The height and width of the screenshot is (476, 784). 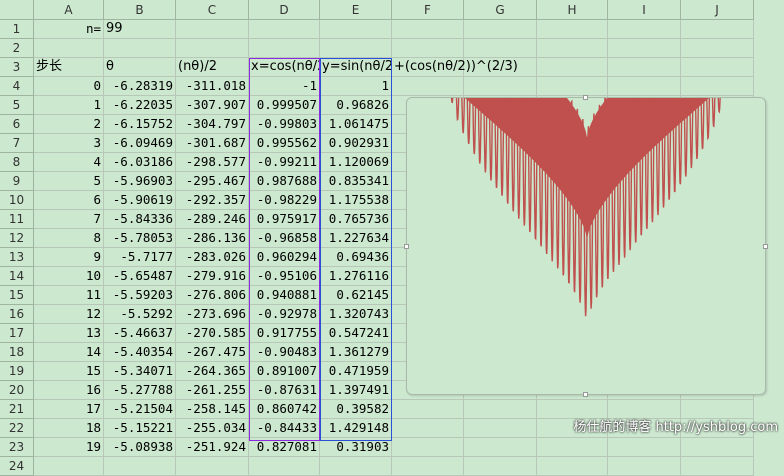 I want to click on column-header-h: H, so click(x=572, y=10).